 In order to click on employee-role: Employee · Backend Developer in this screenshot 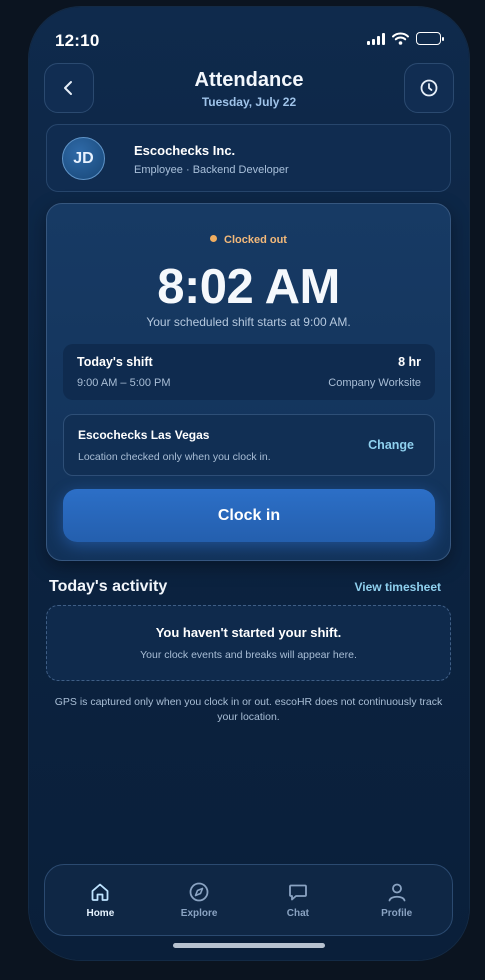, I will do `click(211, 170)`.